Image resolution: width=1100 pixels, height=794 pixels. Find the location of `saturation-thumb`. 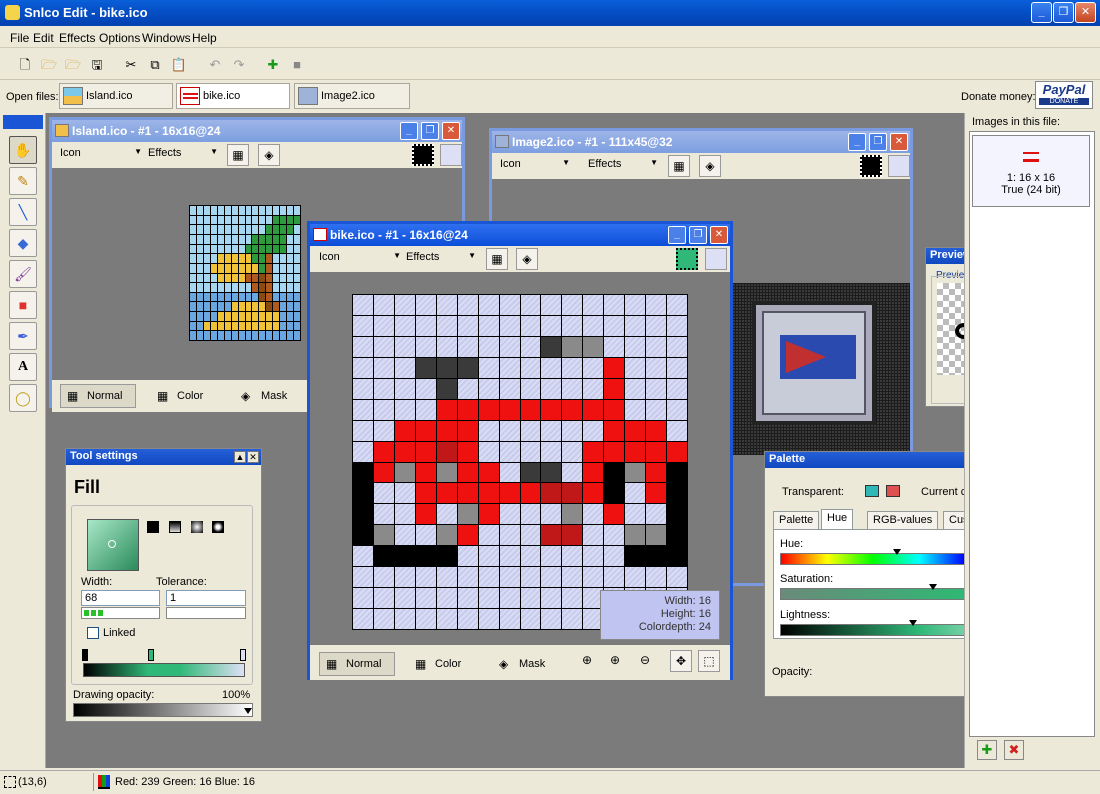

saturation-thumb is located at coordinates (932, 587).